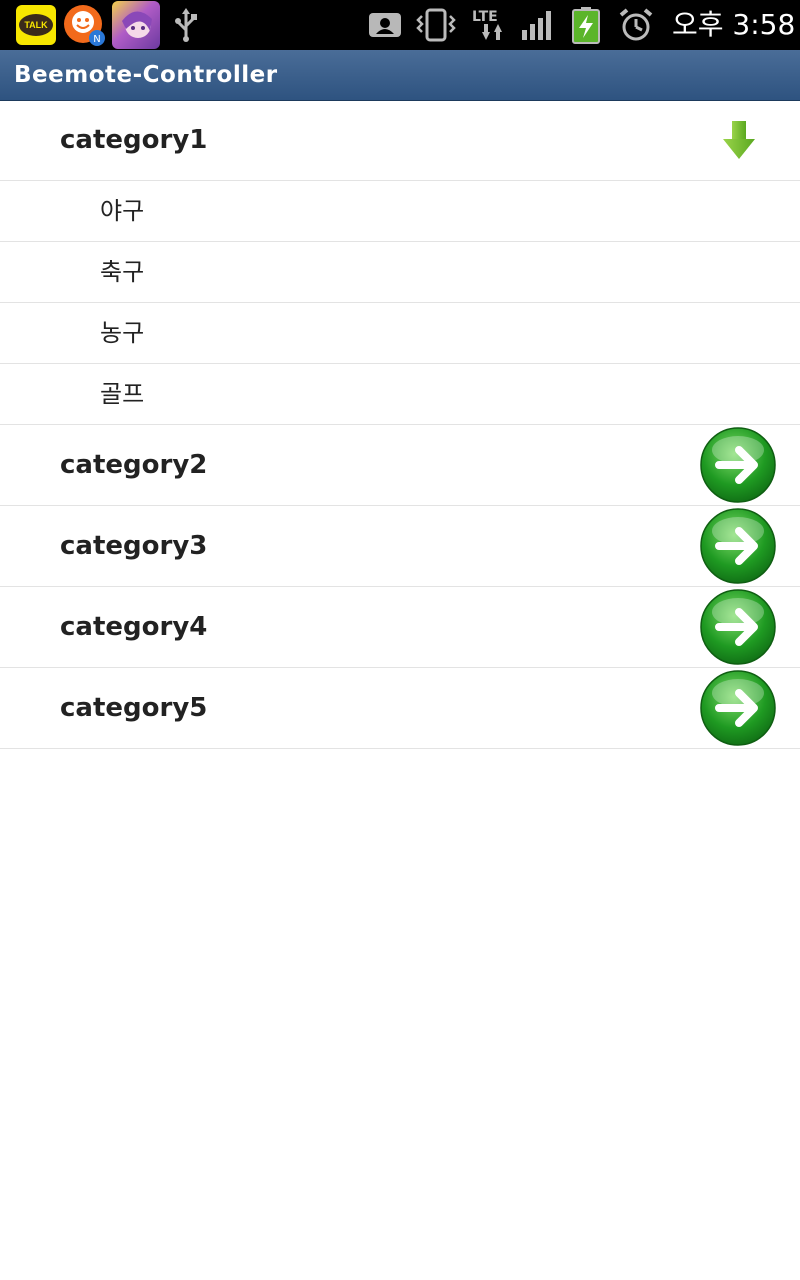 This screenshot has width=800, height=1280. What do you see at coordinates (734, 24) in the screenshot?
I see `status-clock: 오후 3:58` at bounding box center [734, 24].